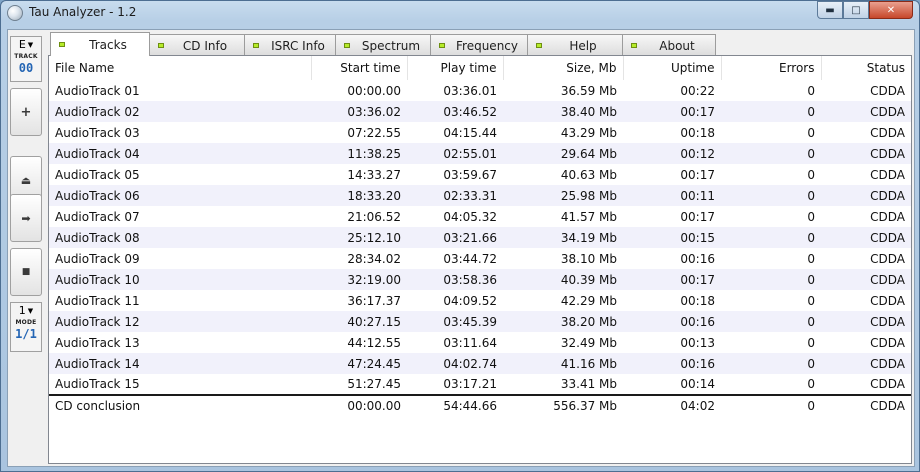  What do you see at coordinates (455, 237) in the screenshot?
I see `play-time-cell: 03:21.66` at bounding box center [455, 237].